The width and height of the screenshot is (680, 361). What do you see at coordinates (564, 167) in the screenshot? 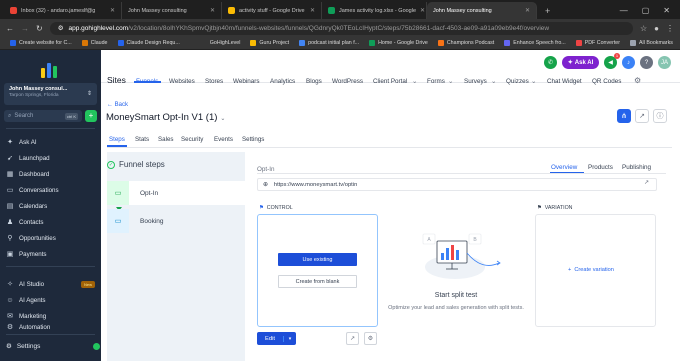
I see `tab-overview: Overview` at bounding box center [564, 167].